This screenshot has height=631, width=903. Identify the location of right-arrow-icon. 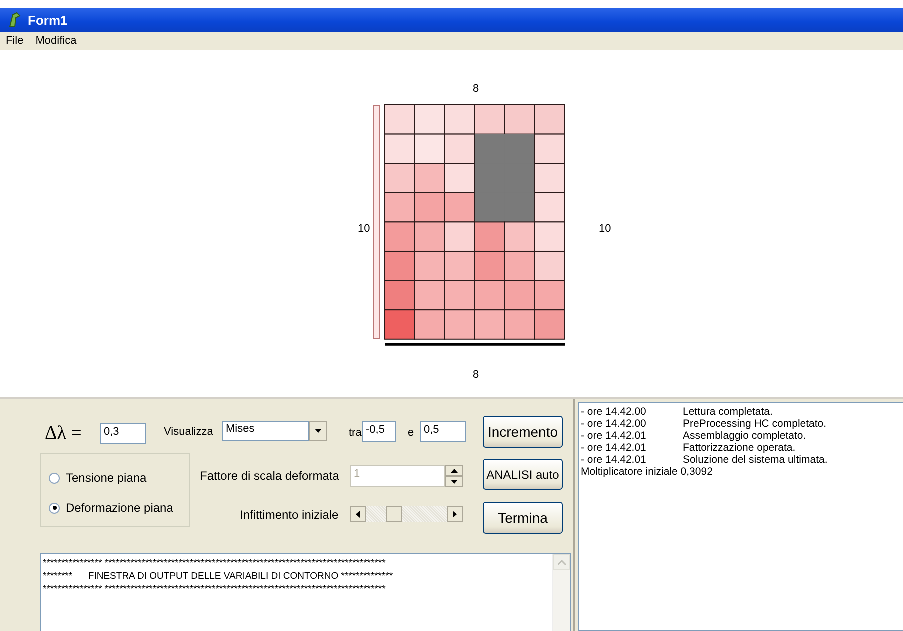
(455, 514).